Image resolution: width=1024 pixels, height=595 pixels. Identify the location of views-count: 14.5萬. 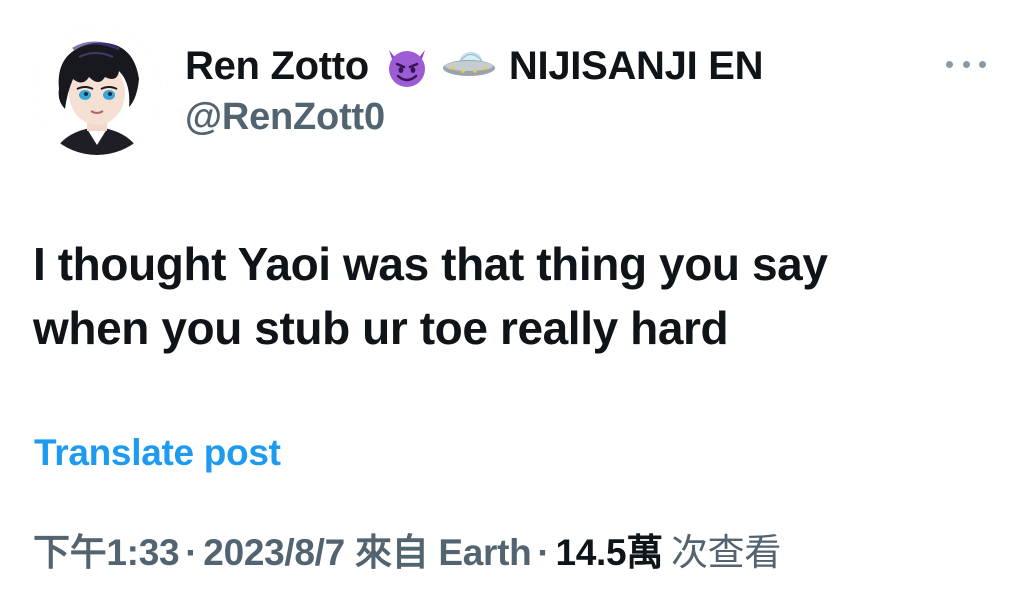
(609, 549).